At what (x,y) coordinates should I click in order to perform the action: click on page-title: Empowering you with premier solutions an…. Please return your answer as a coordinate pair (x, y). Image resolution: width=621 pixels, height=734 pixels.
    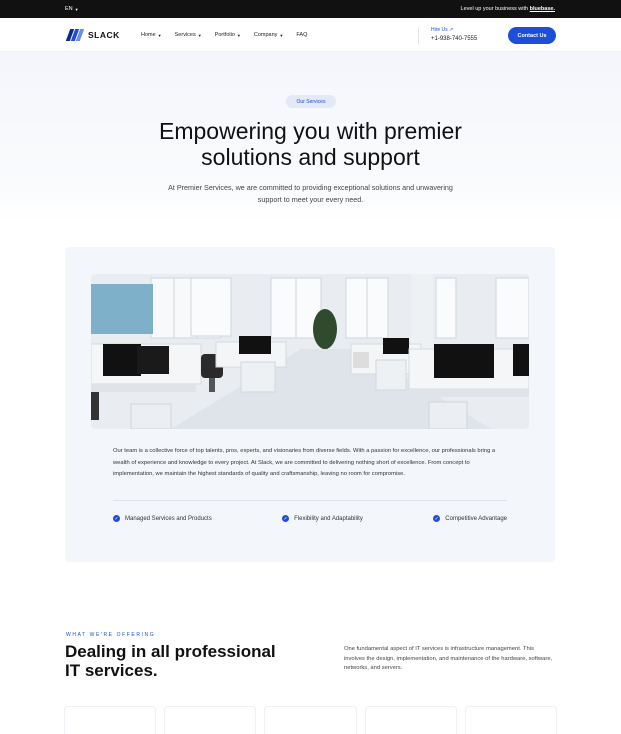
    Looking at the image, I should click on (310, 144).